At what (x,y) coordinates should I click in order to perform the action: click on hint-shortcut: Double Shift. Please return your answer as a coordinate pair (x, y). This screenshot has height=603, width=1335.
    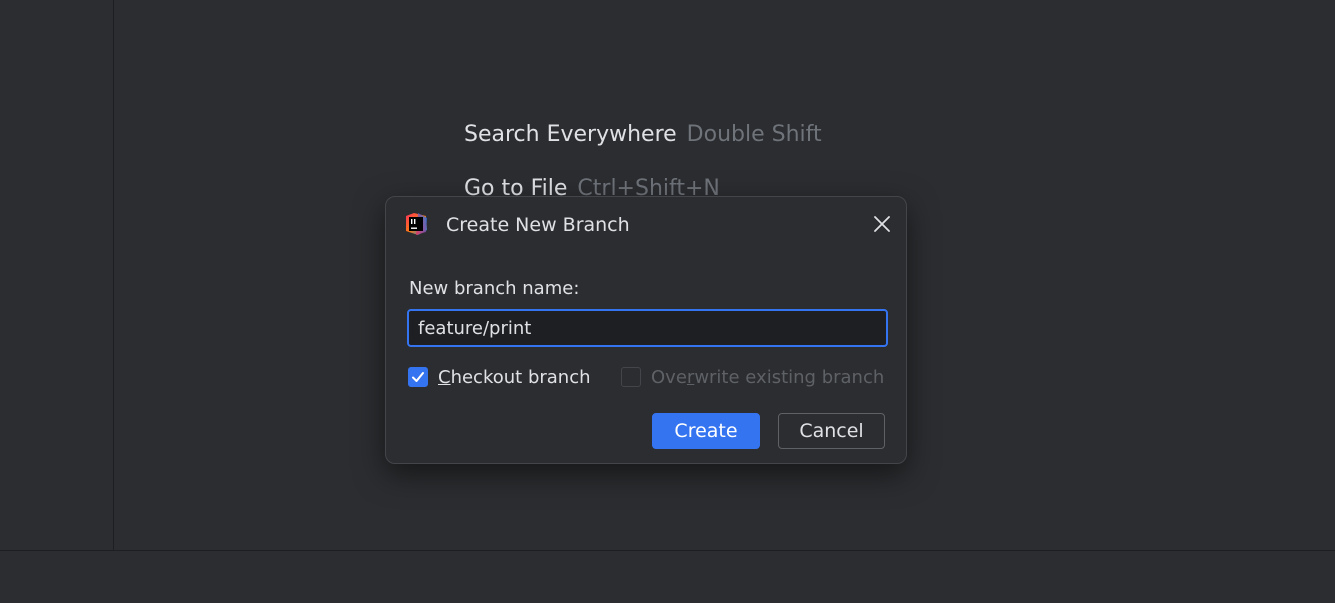
    Looking at the image, I should click on (754, 134).